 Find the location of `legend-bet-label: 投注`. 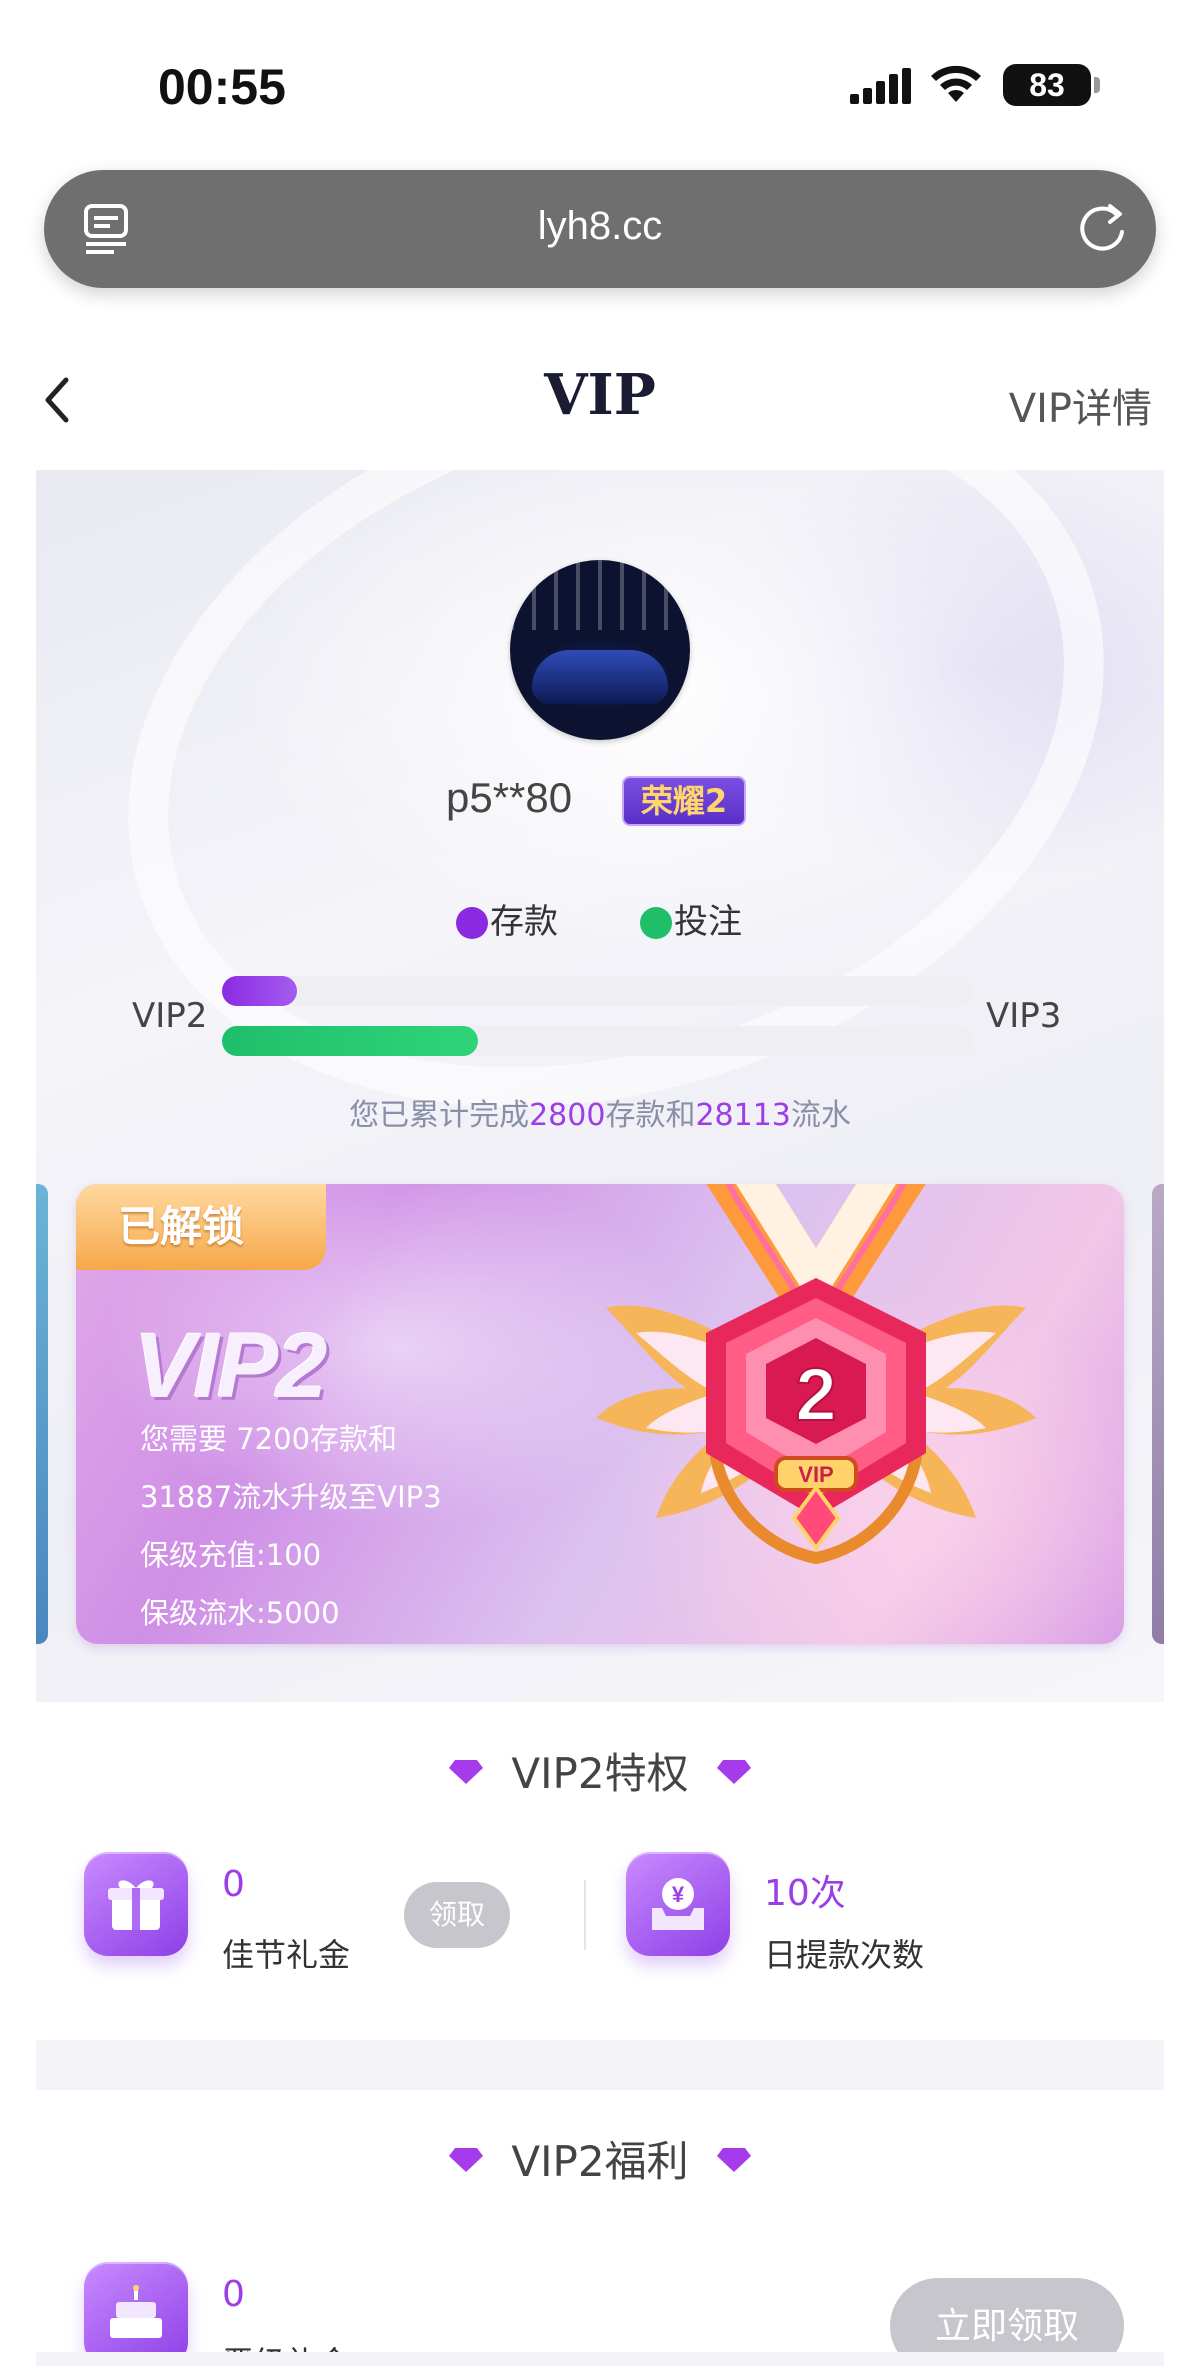

legend-bet-label: 投注 is located at coordinates (708, 922).